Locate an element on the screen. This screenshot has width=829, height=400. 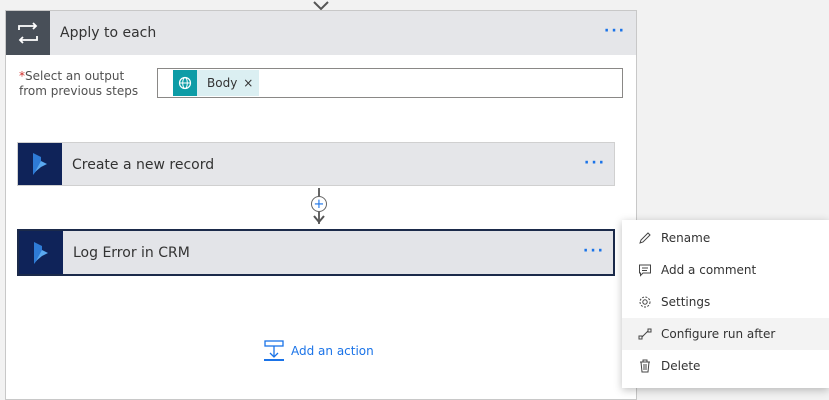
action-create-new-record: Create a new record ··· is located at coordinates (316, 164).